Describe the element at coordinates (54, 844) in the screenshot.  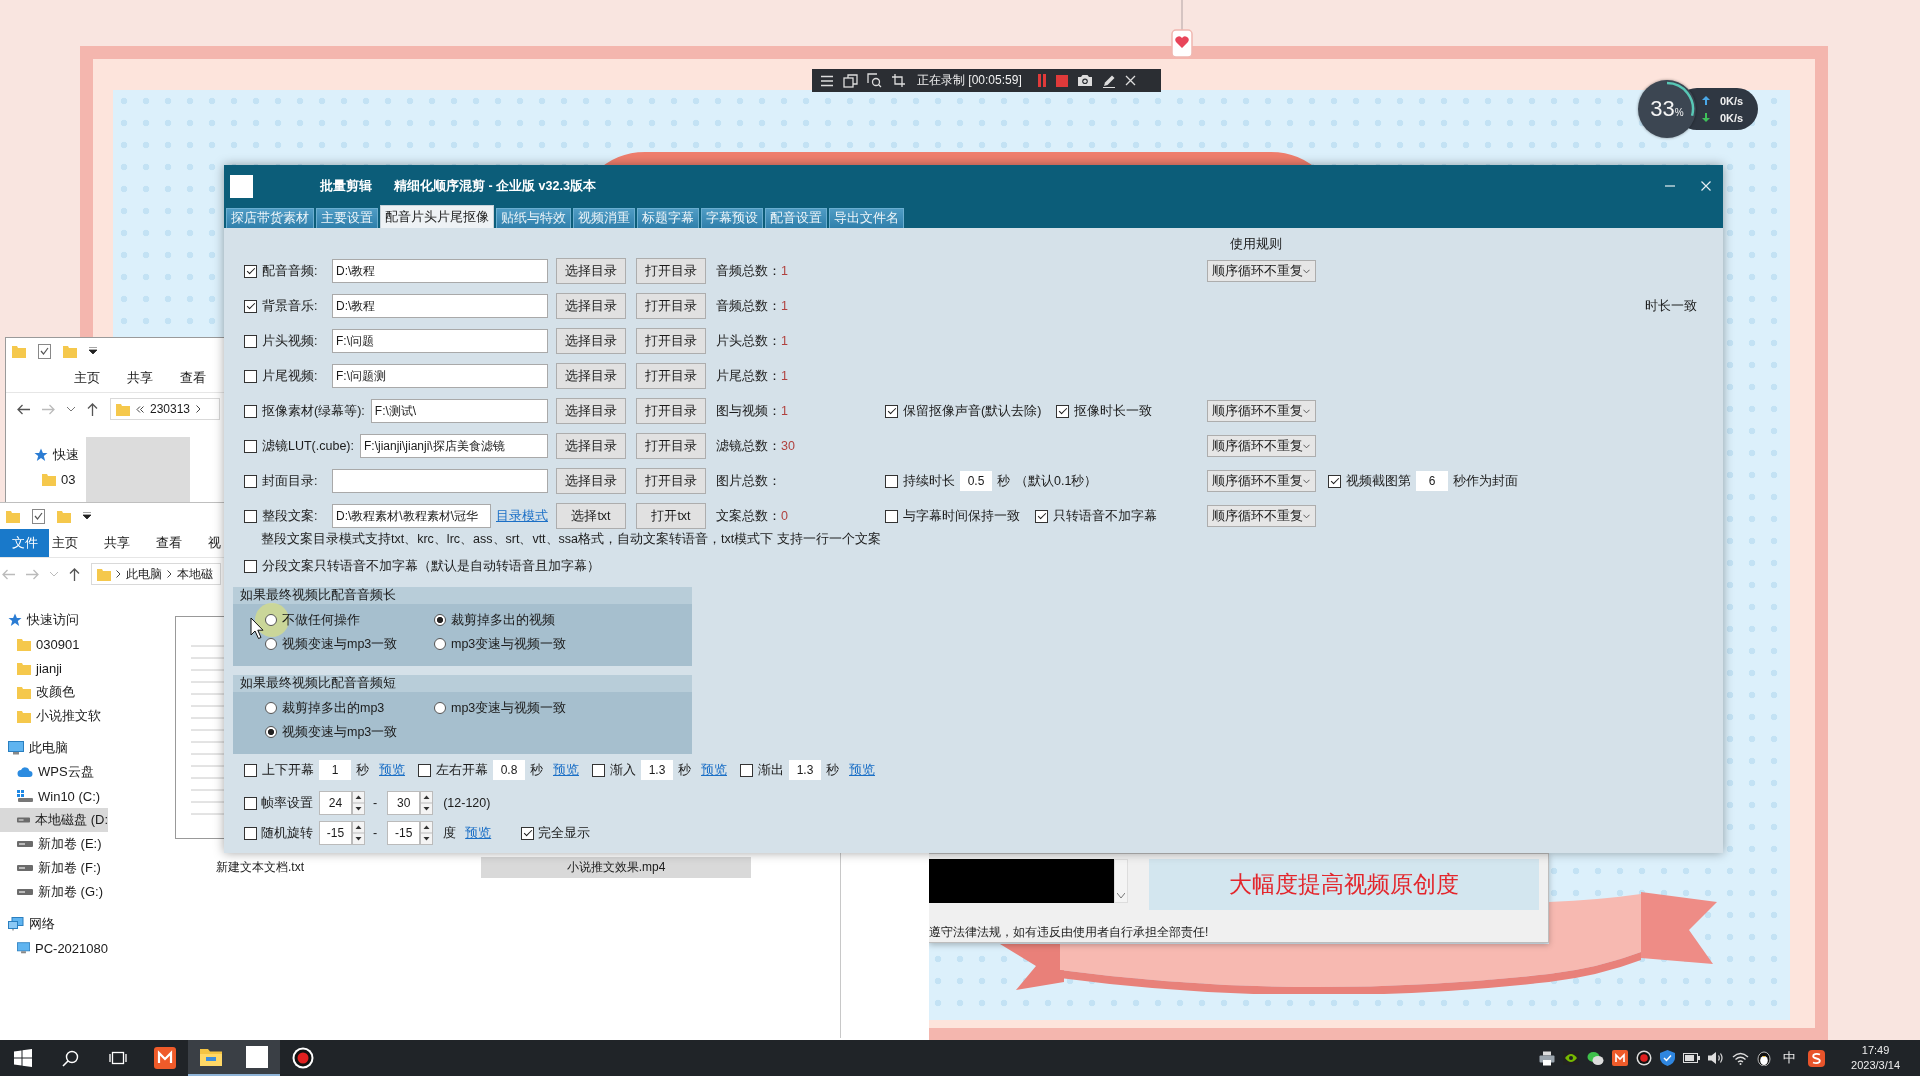
I see `nav-item: 新加卷 (E:)` at that location.